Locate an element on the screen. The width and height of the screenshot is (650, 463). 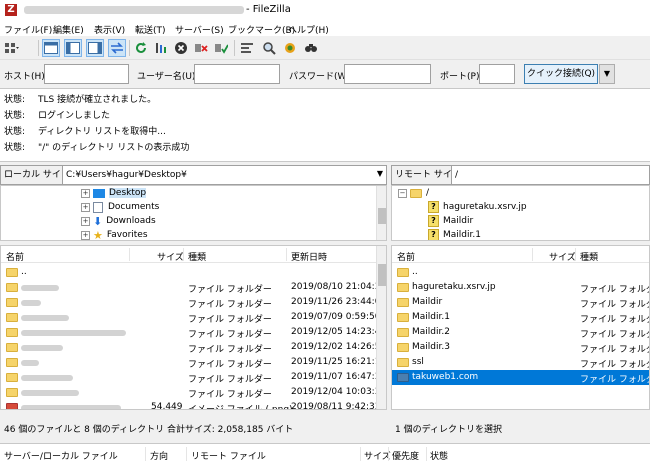
queue-col-remote: リモート ファイル is located at coordinates (228, 455).